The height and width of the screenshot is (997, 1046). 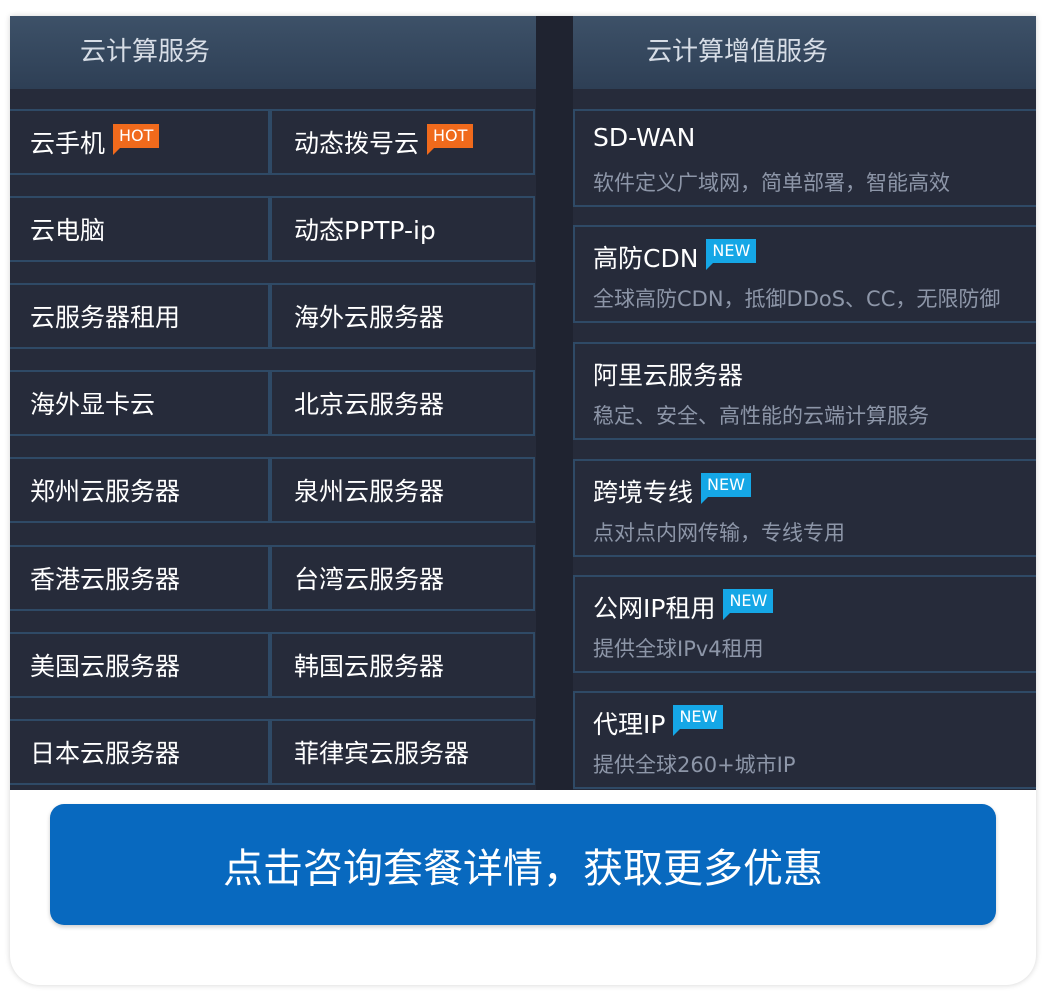 I want to click on service-link: 云电脑, so click(x=140, y=229).